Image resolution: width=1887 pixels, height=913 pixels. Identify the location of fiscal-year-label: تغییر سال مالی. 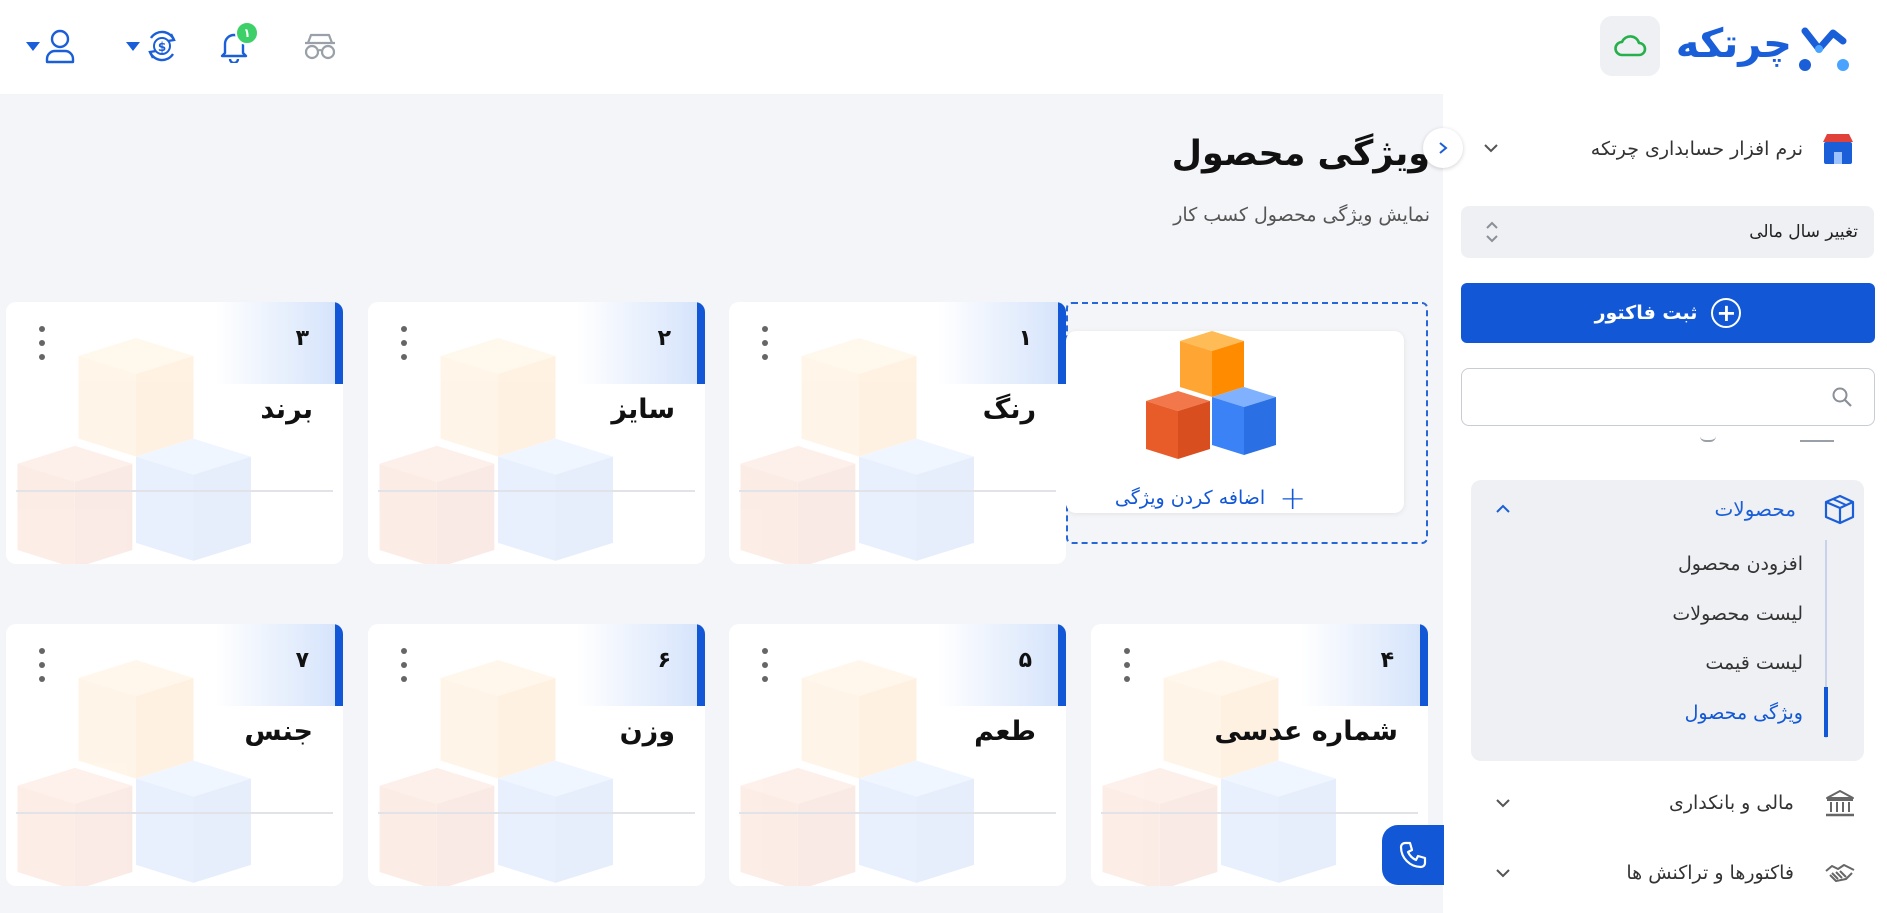
(1803, 232).